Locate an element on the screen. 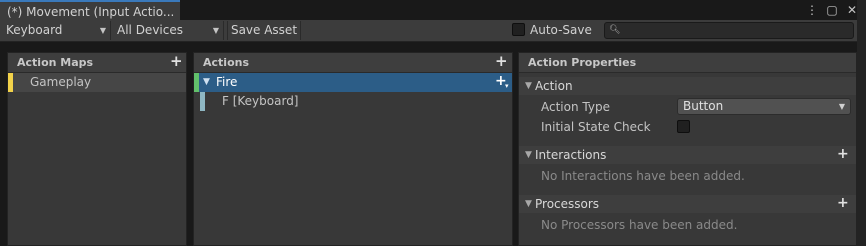 Image resolution: width=866 pixels, height=246 pixels. action-type-select: Button ▼ is located at coordinates (764, 106).